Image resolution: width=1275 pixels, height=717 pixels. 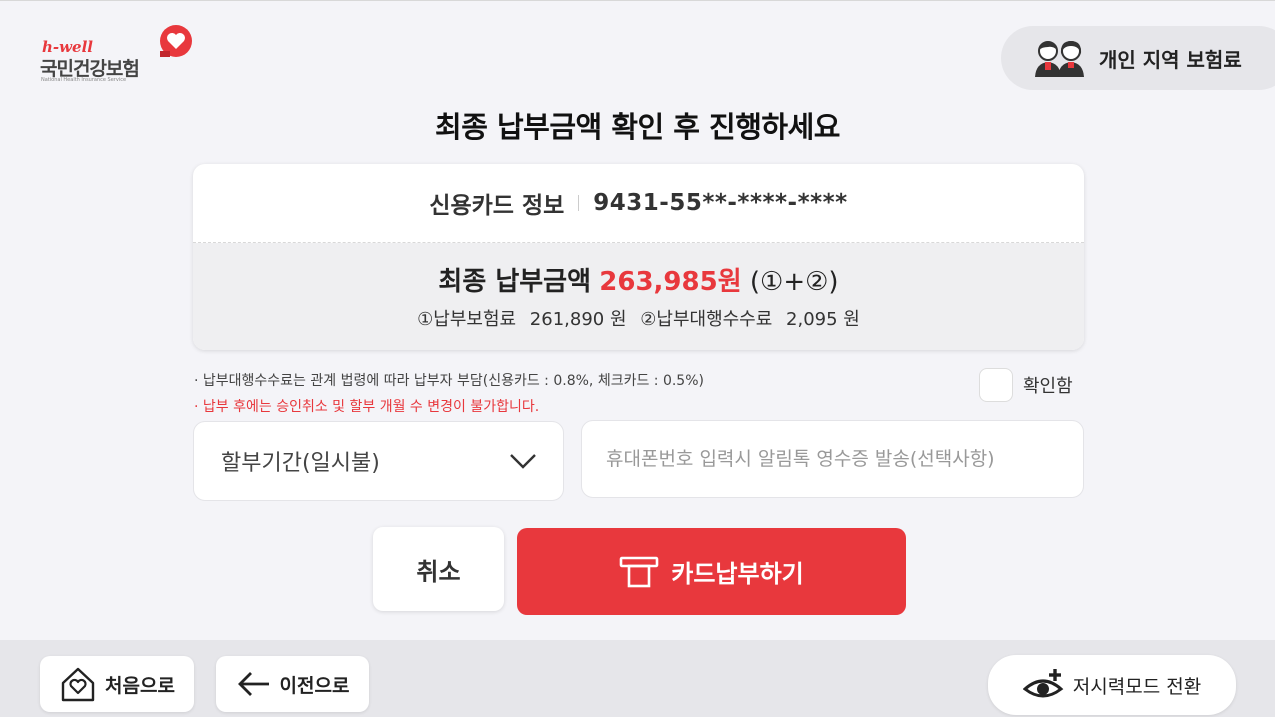 I want to click on chevron-down-icon, so click(x=523, y=461).